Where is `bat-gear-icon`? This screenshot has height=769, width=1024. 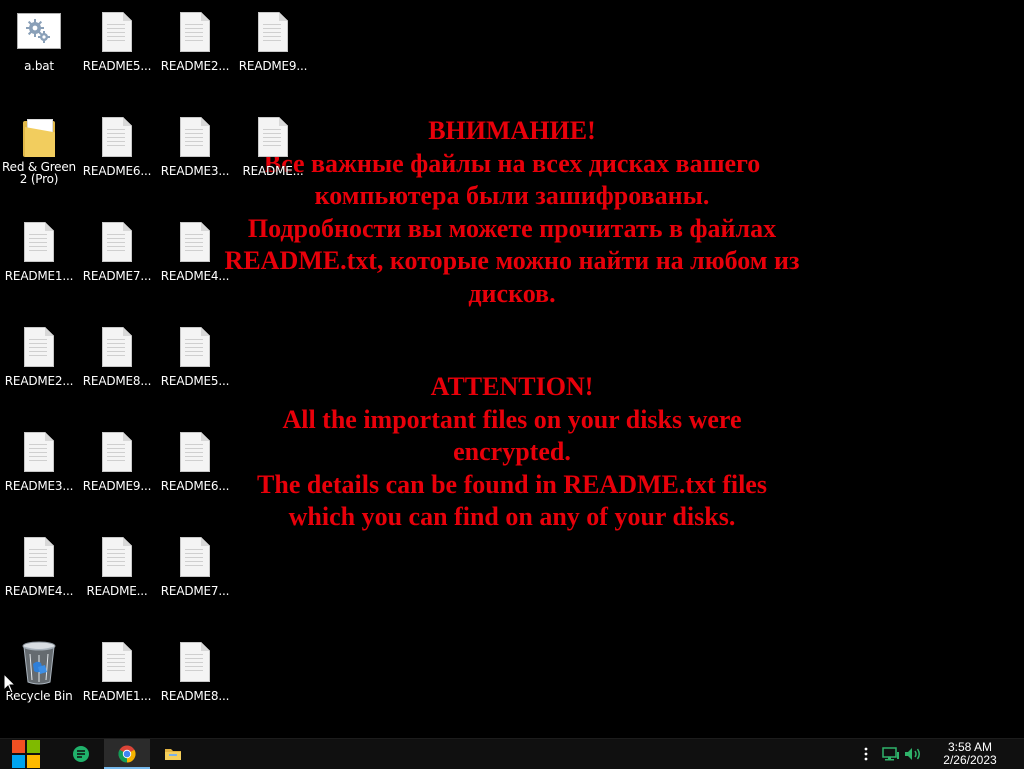
bat-gear-icon is located at coordinates (39, 32).